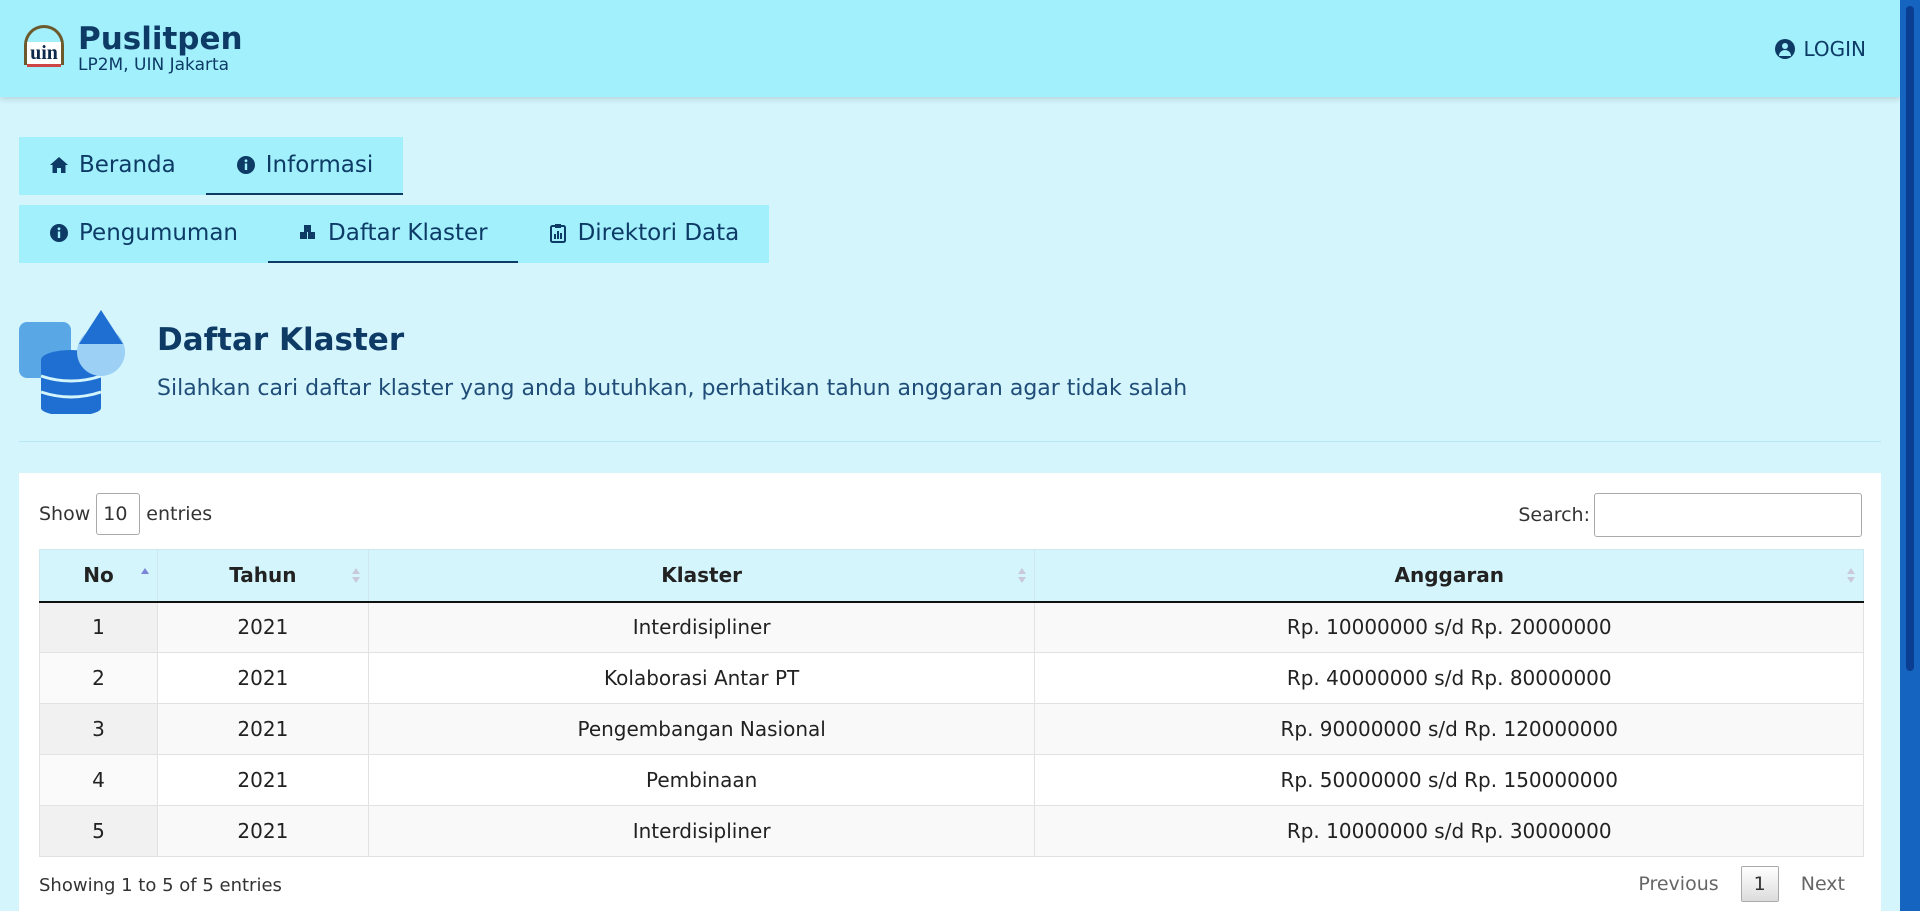 This screenshot has height=911, width=1920. I want to click on cell-no: 1, so click(98, 627).